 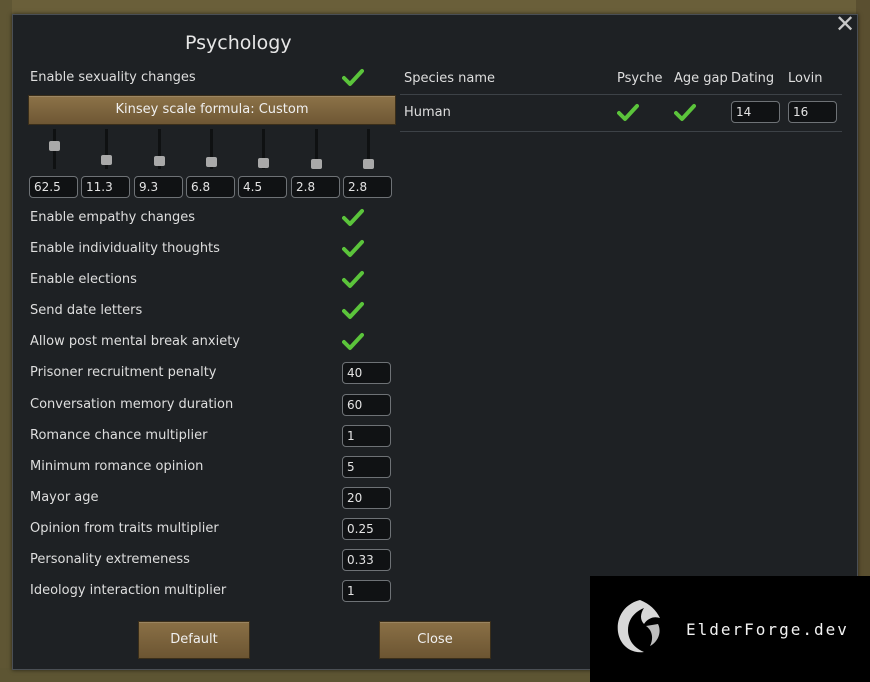 I want to click on individuality-checkbox, so click(x=353, y=249).